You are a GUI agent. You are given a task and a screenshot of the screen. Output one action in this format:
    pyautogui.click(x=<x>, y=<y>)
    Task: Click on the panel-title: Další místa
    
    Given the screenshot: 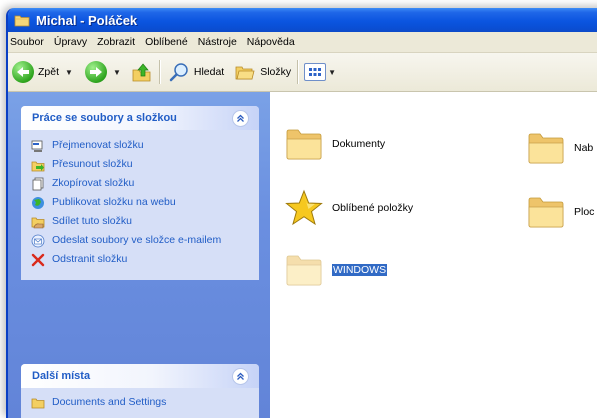 What is the action you would take?
    pyautogui.click(x=61, y=376)
    